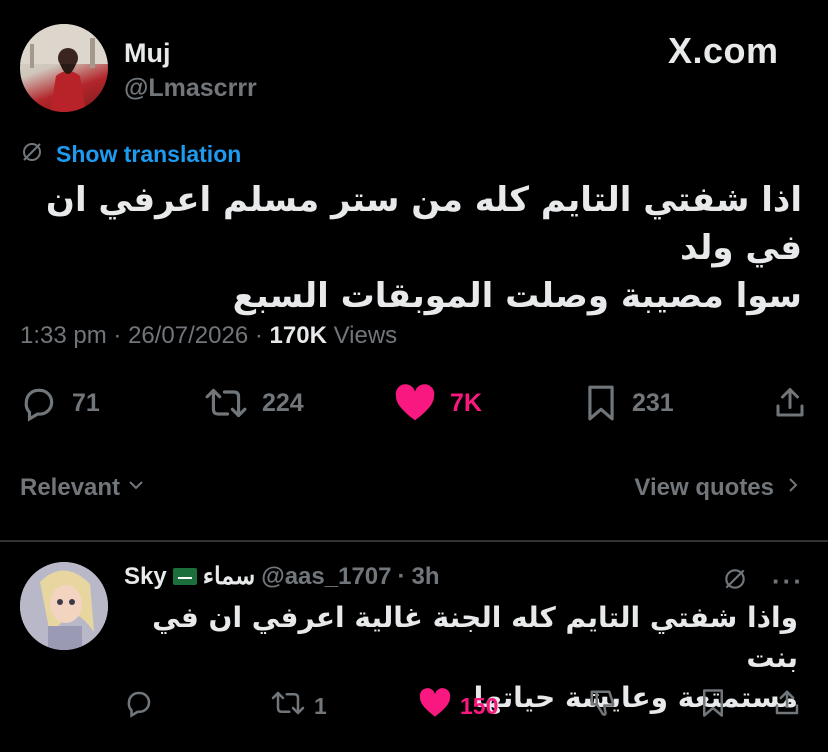 The image size is (828, 752). What do you see at coordinates (326, 577) in the screenshot?
I see `reply-handle: @aas_1707` at bounding box center [326, 577].